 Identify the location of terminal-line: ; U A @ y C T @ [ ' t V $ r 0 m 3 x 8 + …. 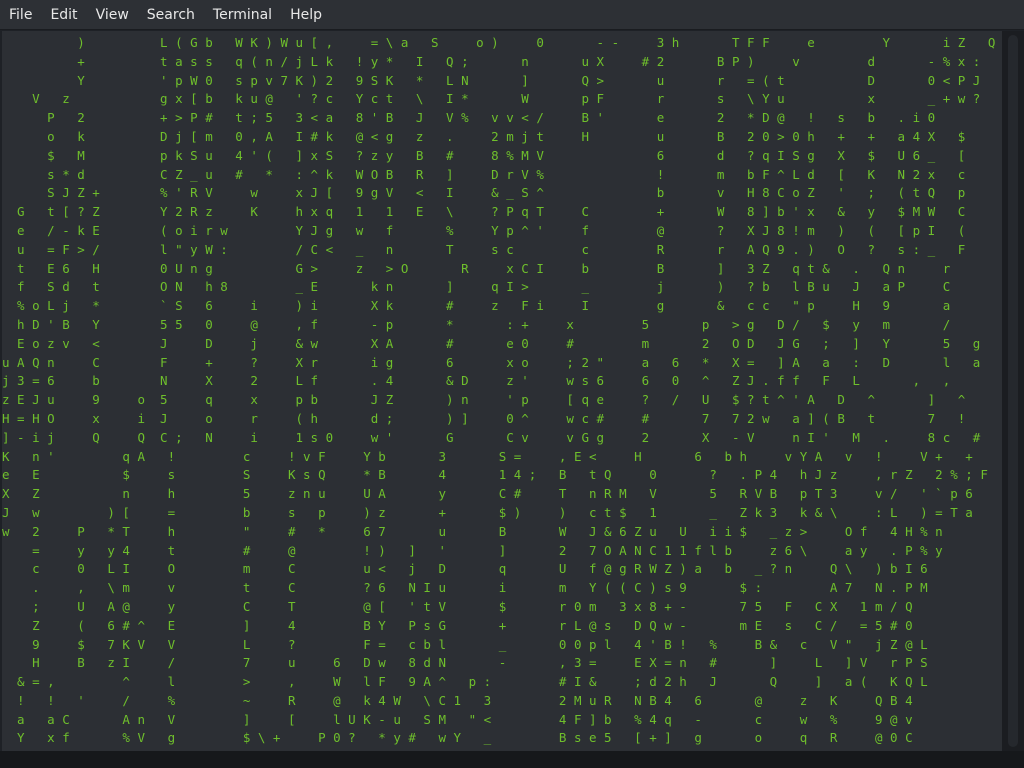
(457, 606).